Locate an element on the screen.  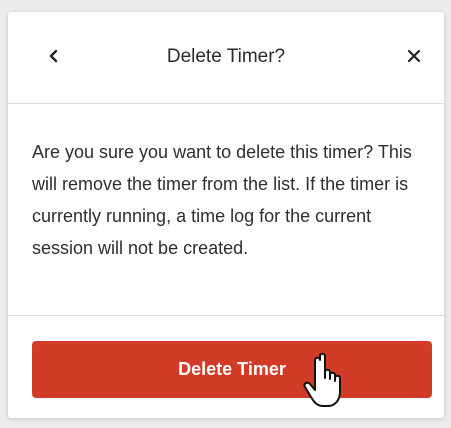
close-icon is located at coordinates (414, 58).